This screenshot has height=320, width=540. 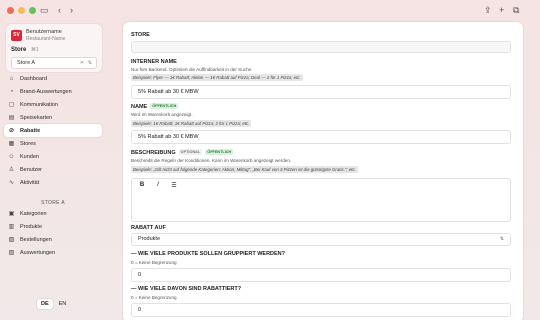 What do you see at coordinates (16, 35) in the screenshot?
I see `avatar: SV` at bounding box center [16, 35].